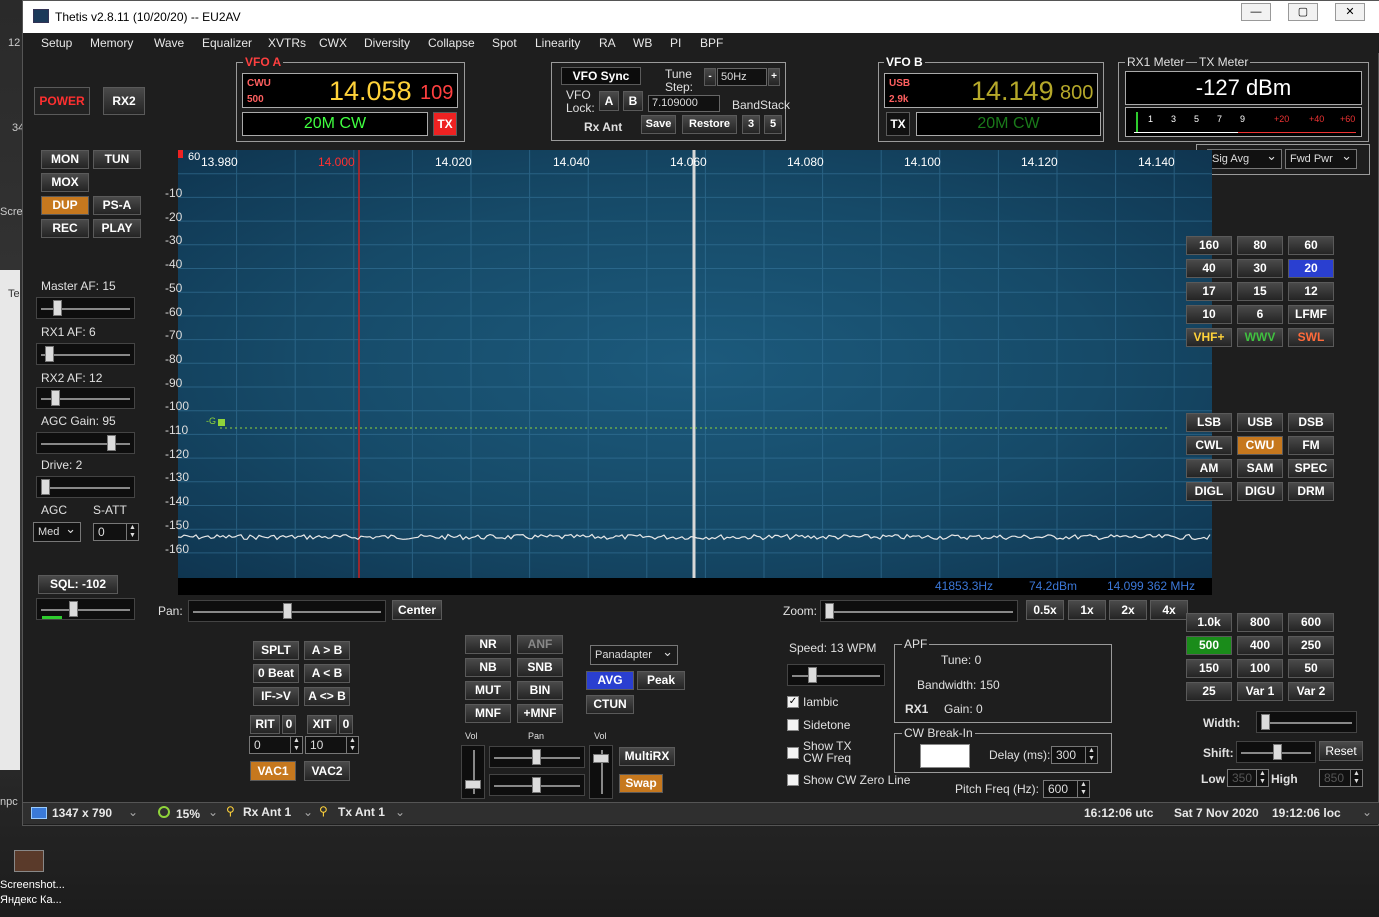  I want to click on close-button: ✕, so click(1350, 12).